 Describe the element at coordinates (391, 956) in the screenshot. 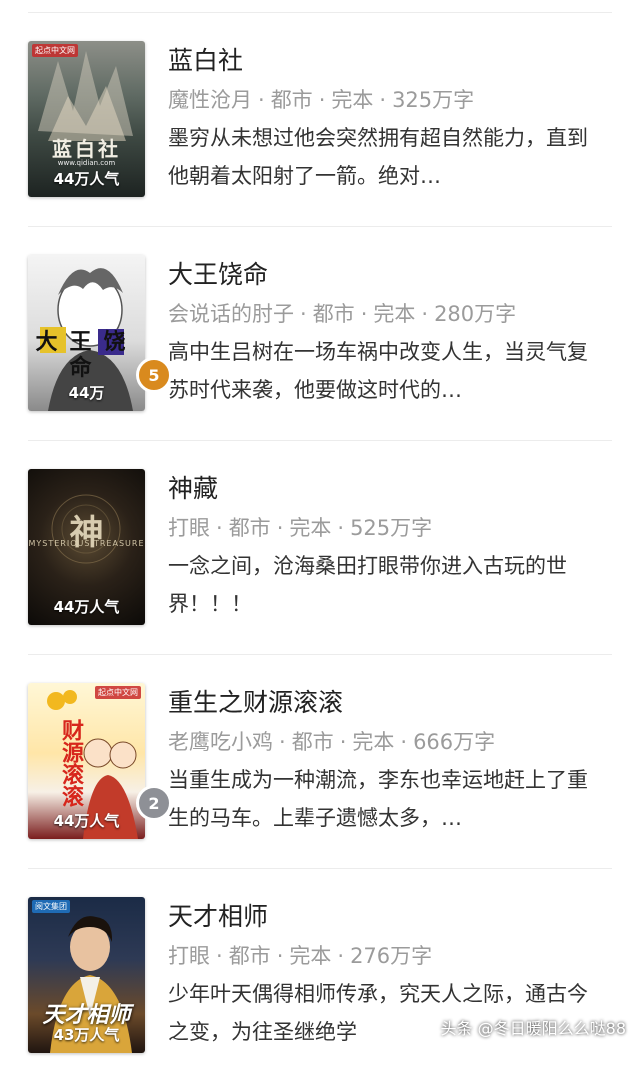

I see `book-word-count: 276万字` at that location.